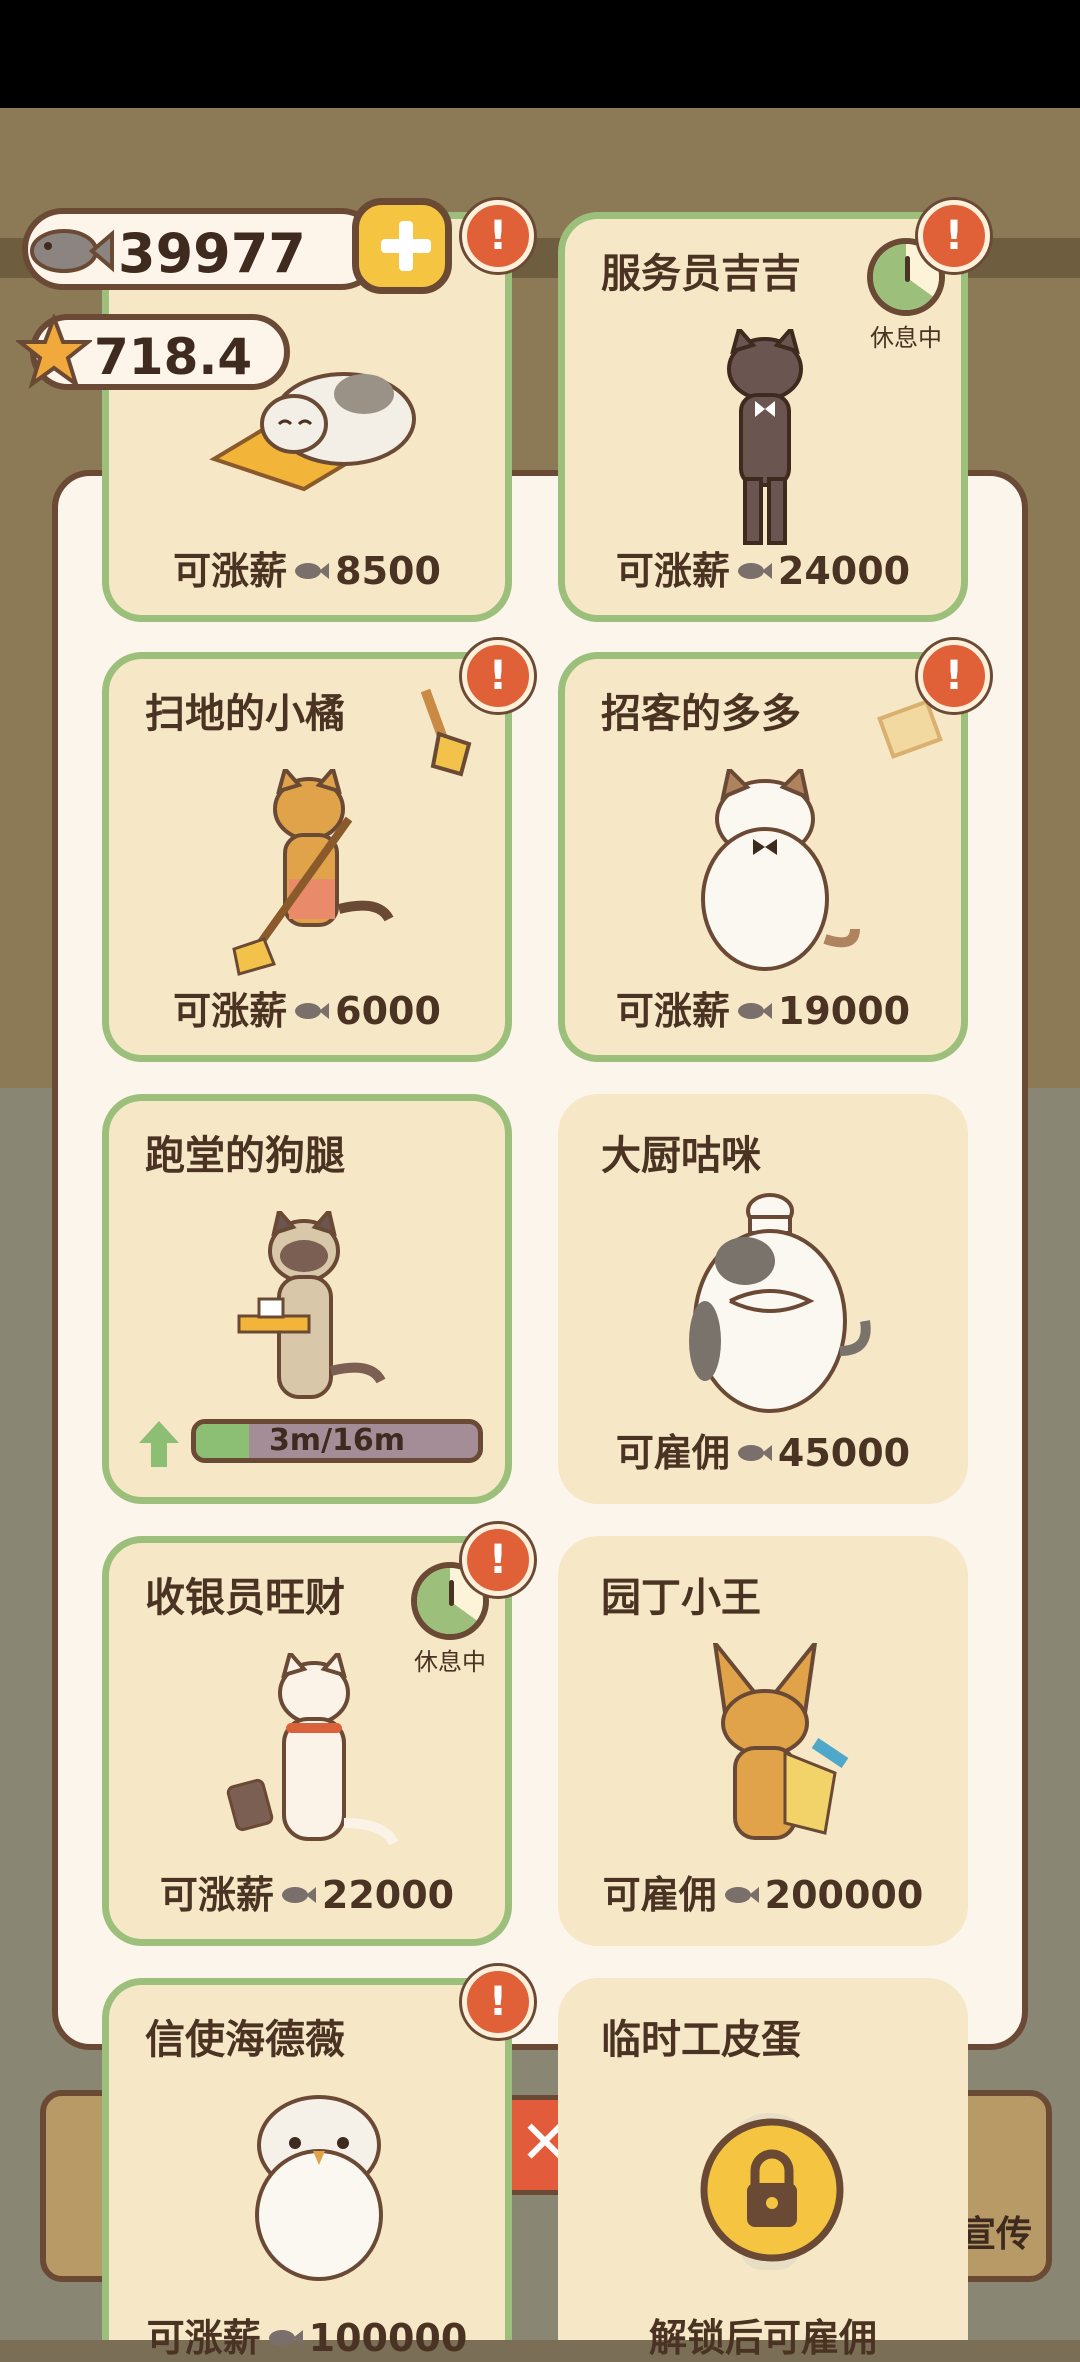 This screenshot has width=1080, height=2362. I want to click on staff-card-3: 扫地的小橘 可涨薪 6000, so click(307, 857).